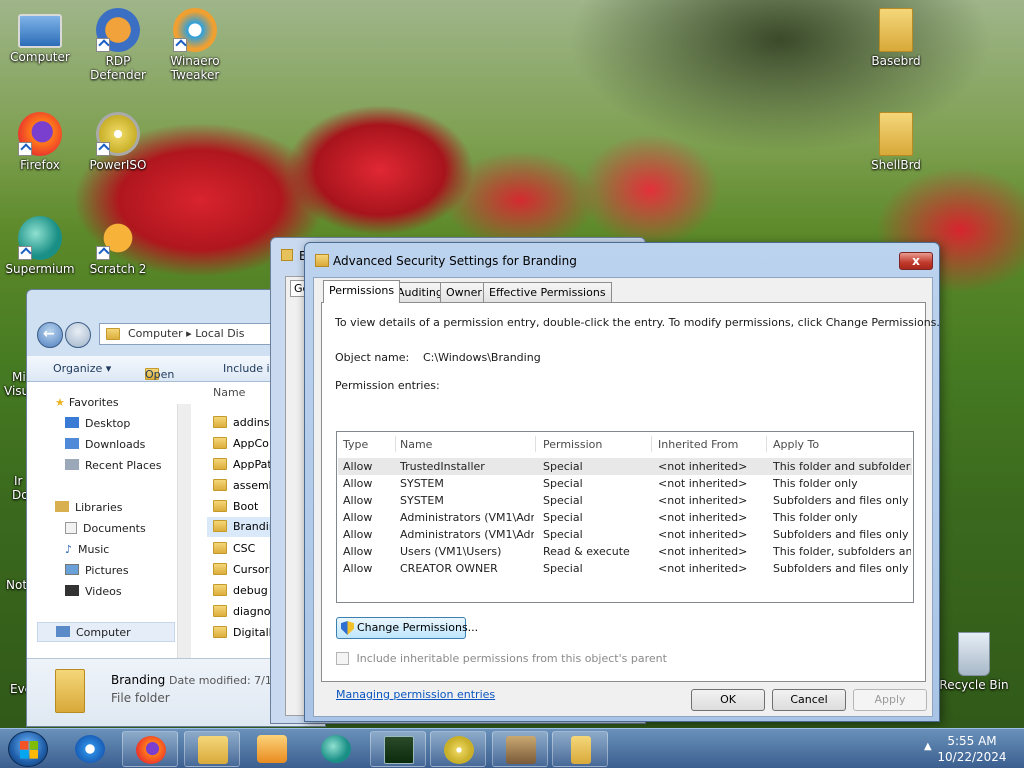 Image resolution: width=1024 pixels, height=768 pixels. I want to click on videos-icon, so click(72, 590).